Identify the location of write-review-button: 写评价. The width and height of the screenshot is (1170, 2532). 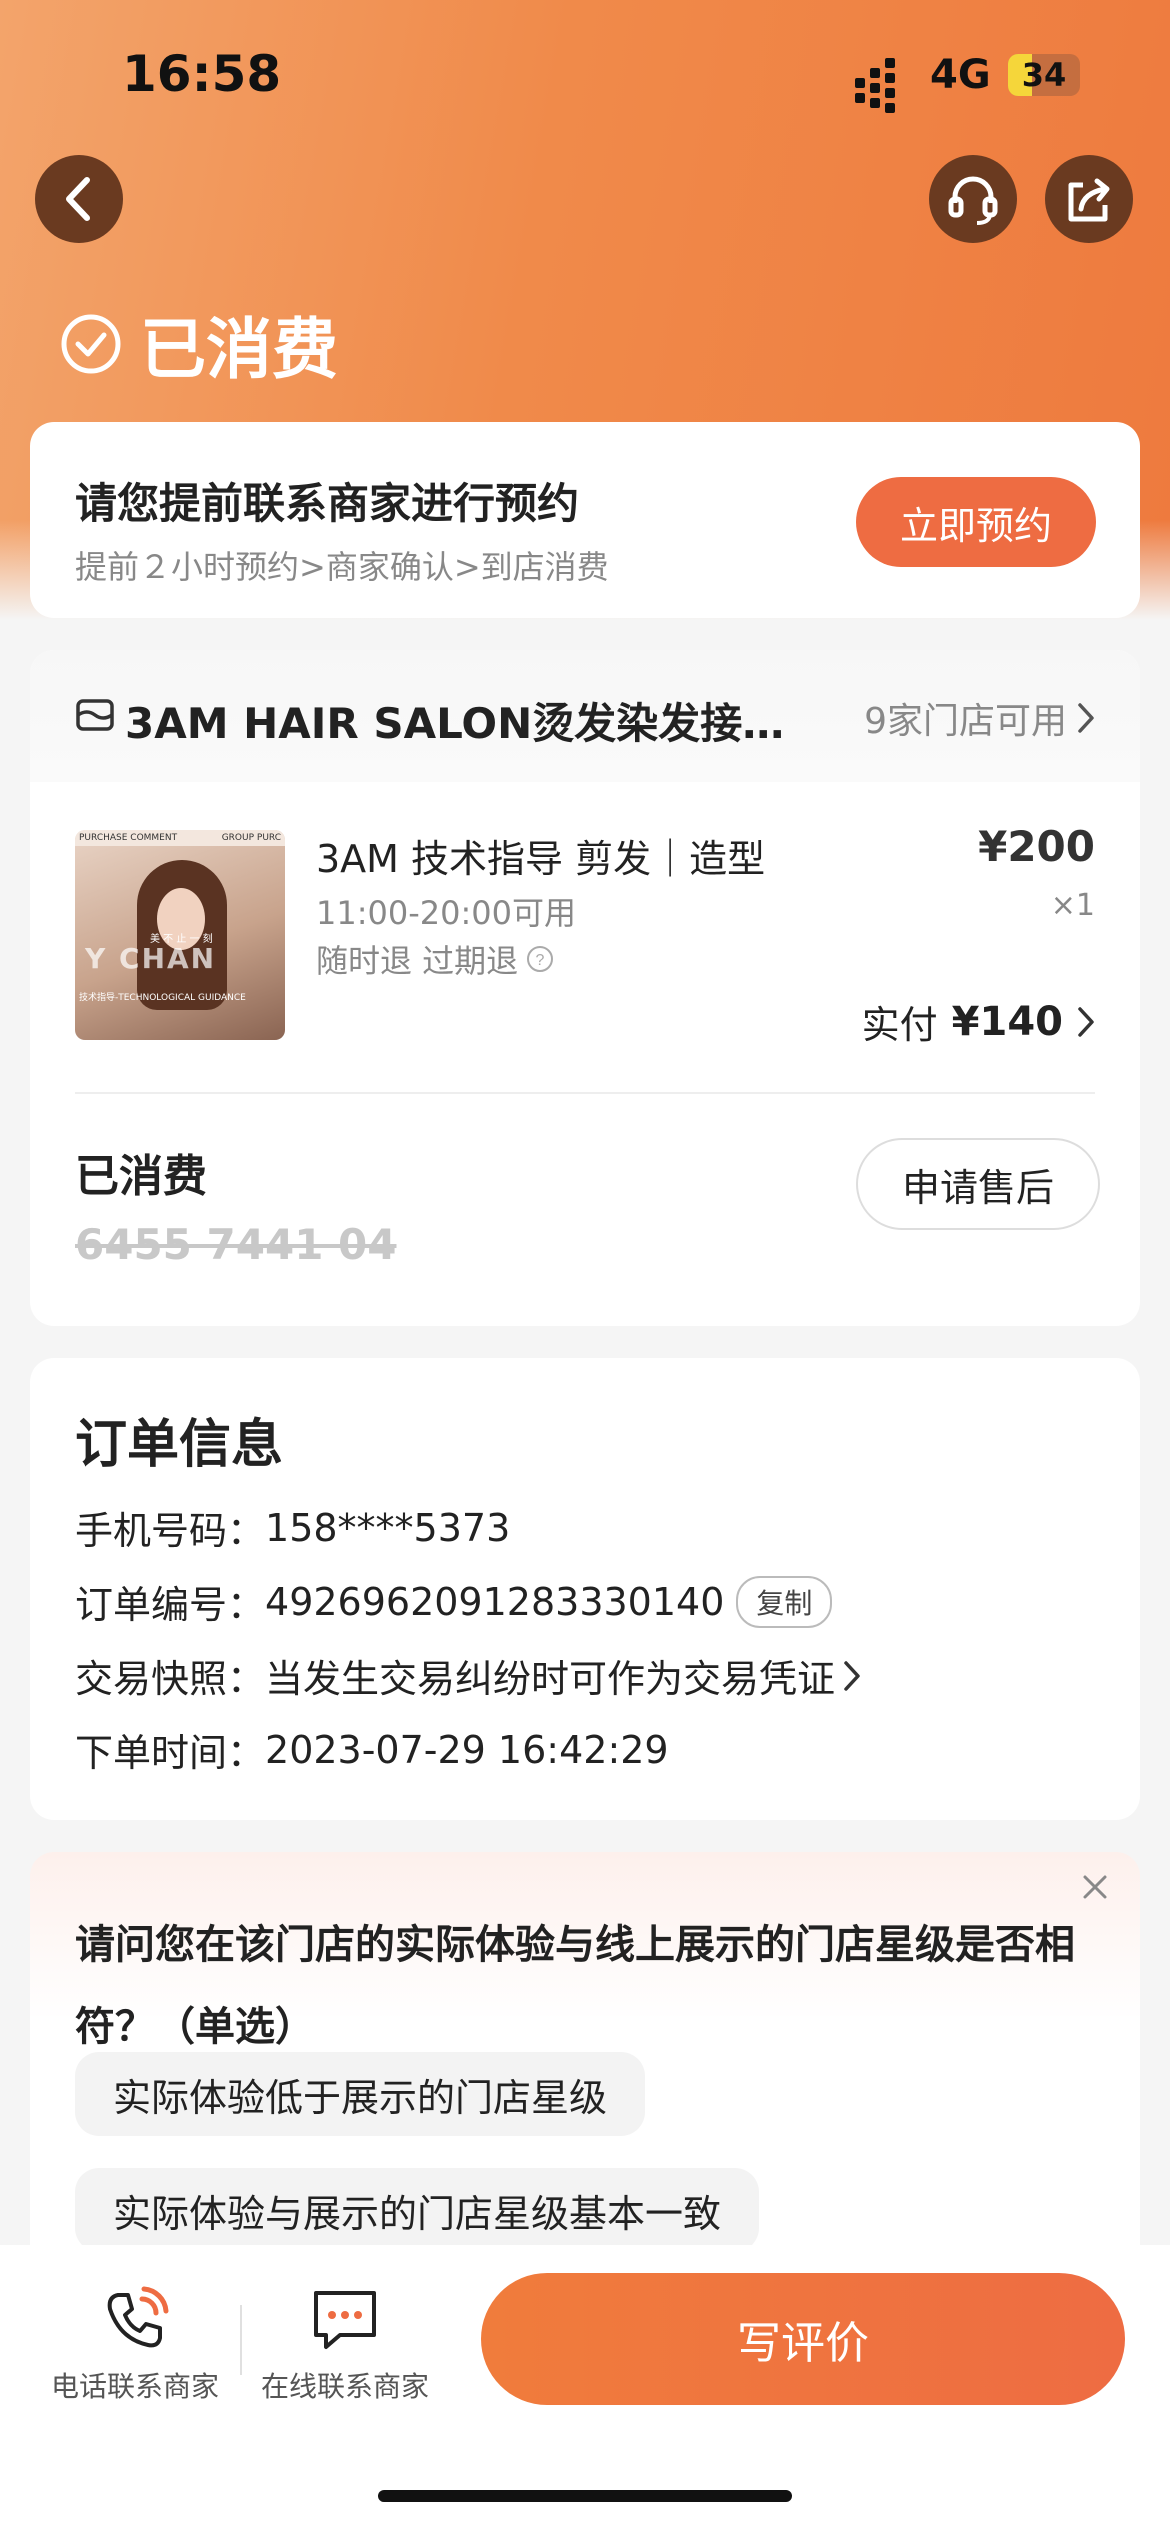
(803, 2339).